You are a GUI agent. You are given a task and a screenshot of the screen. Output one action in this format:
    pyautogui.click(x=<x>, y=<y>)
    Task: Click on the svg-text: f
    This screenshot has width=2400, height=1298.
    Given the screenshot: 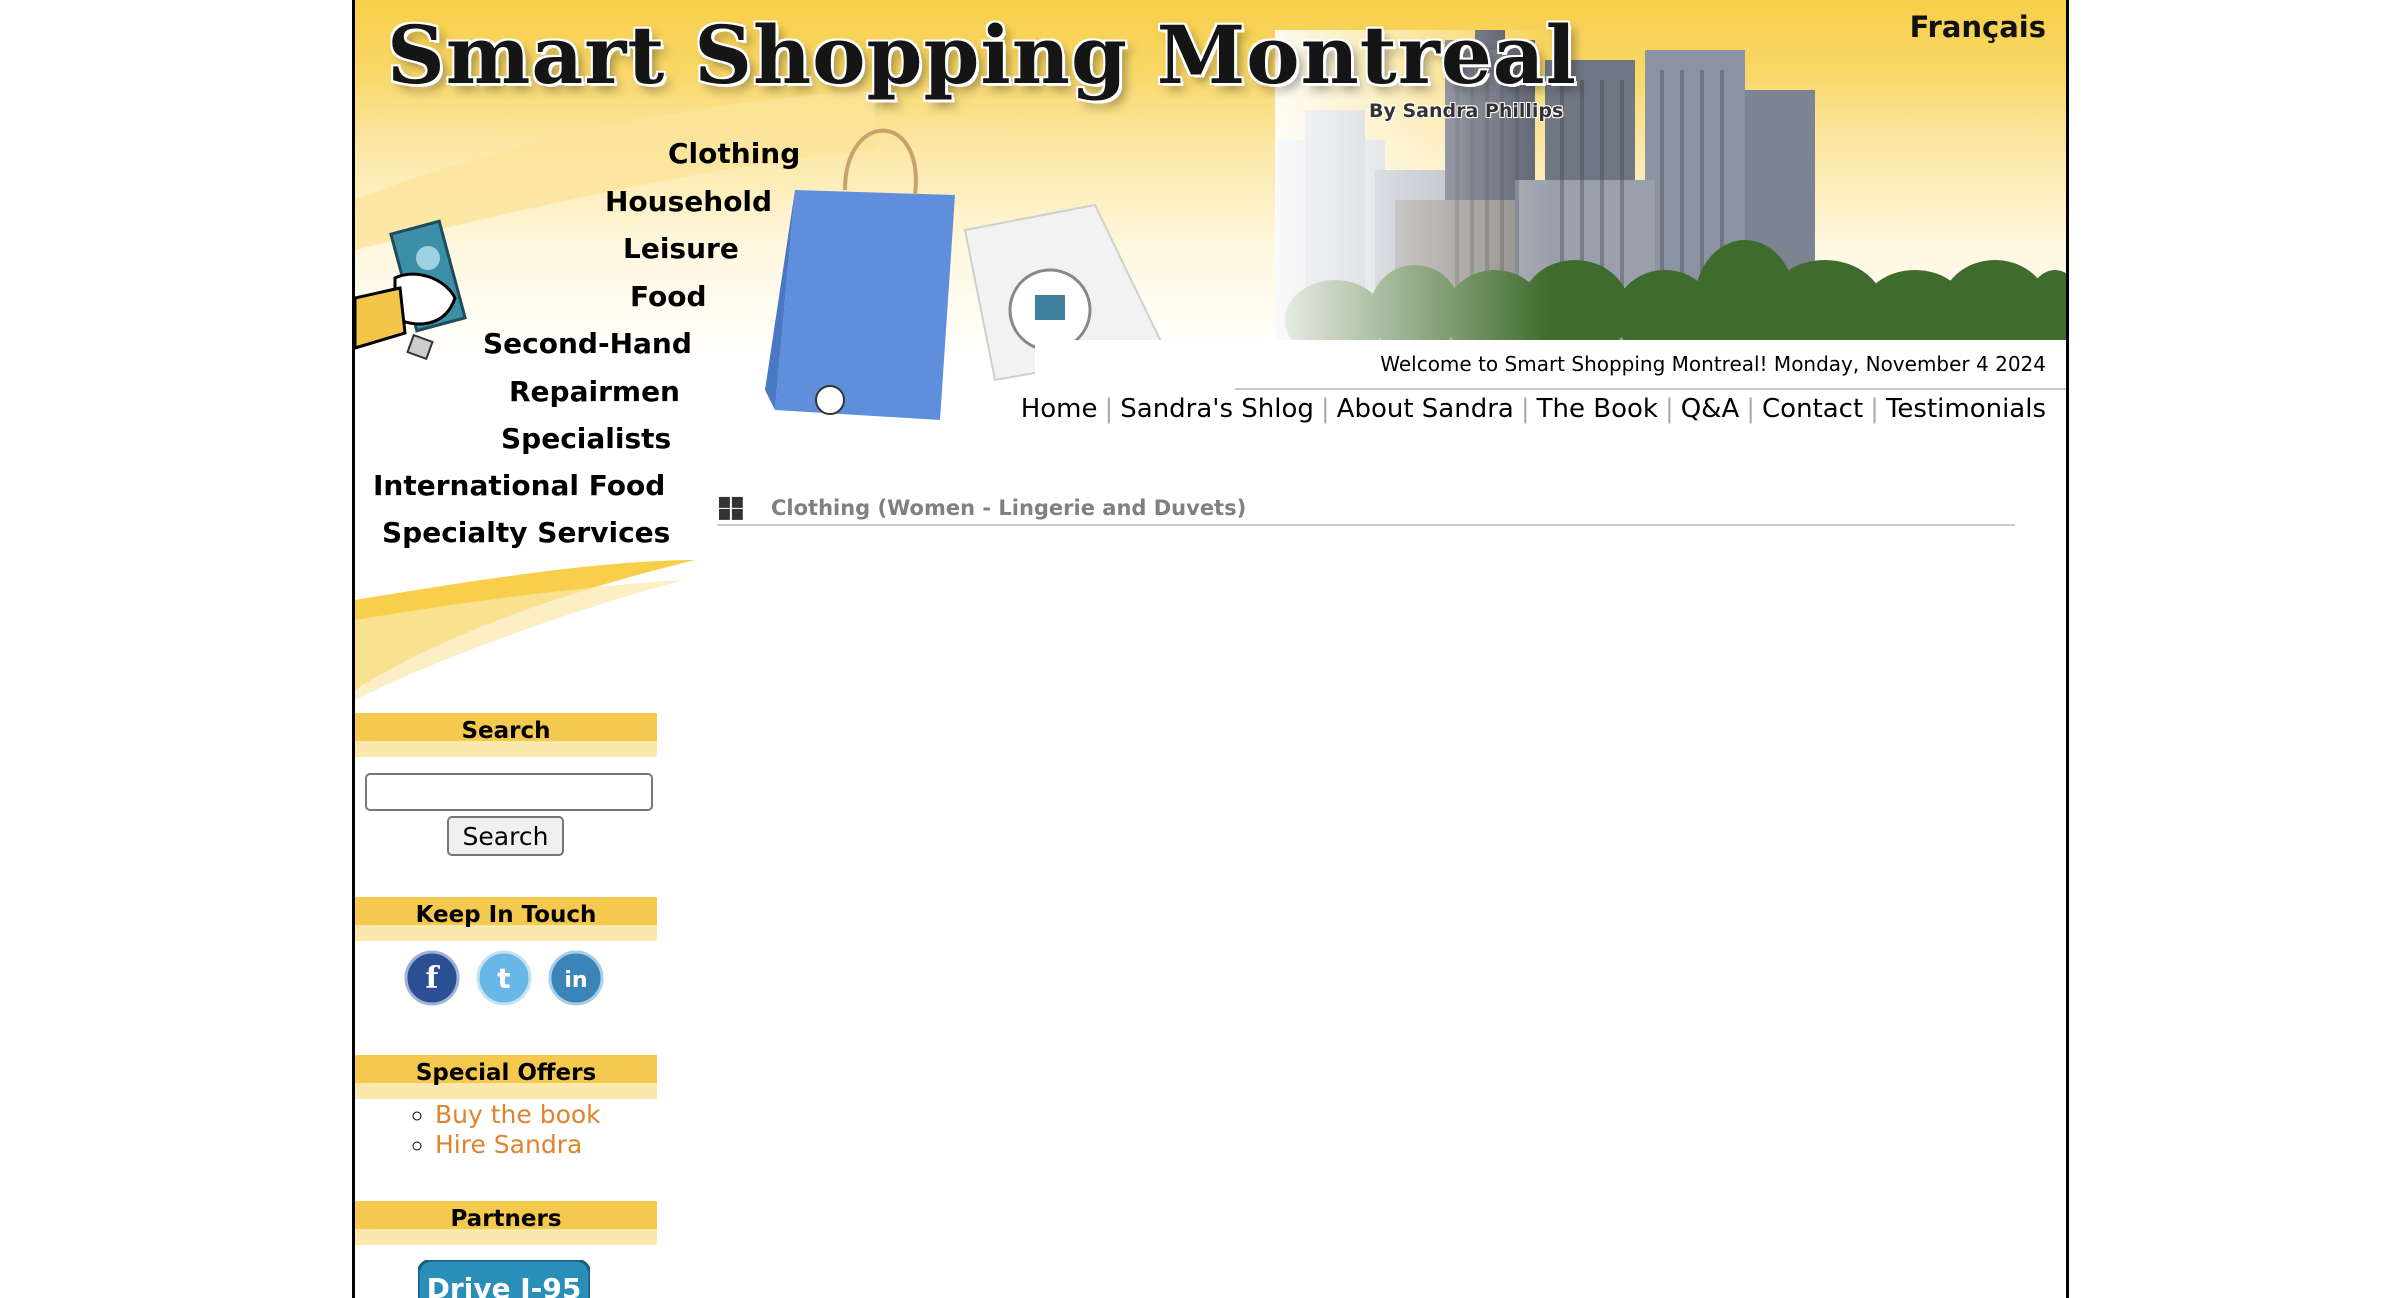 What is the action you would take?
    pyautogui.click(x=433, y=978)
    